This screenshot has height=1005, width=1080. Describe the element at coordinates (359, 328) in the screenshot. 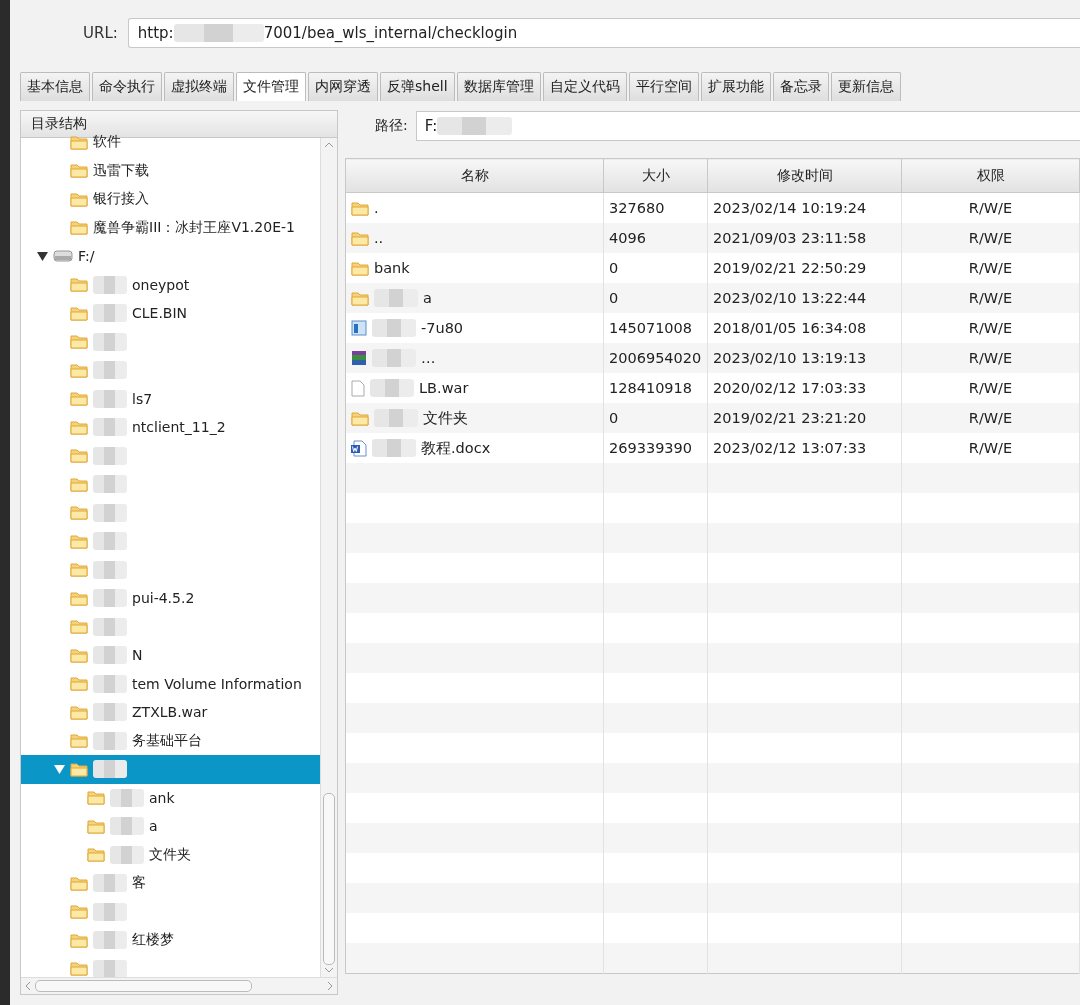

I see `installer-icon` at that location.